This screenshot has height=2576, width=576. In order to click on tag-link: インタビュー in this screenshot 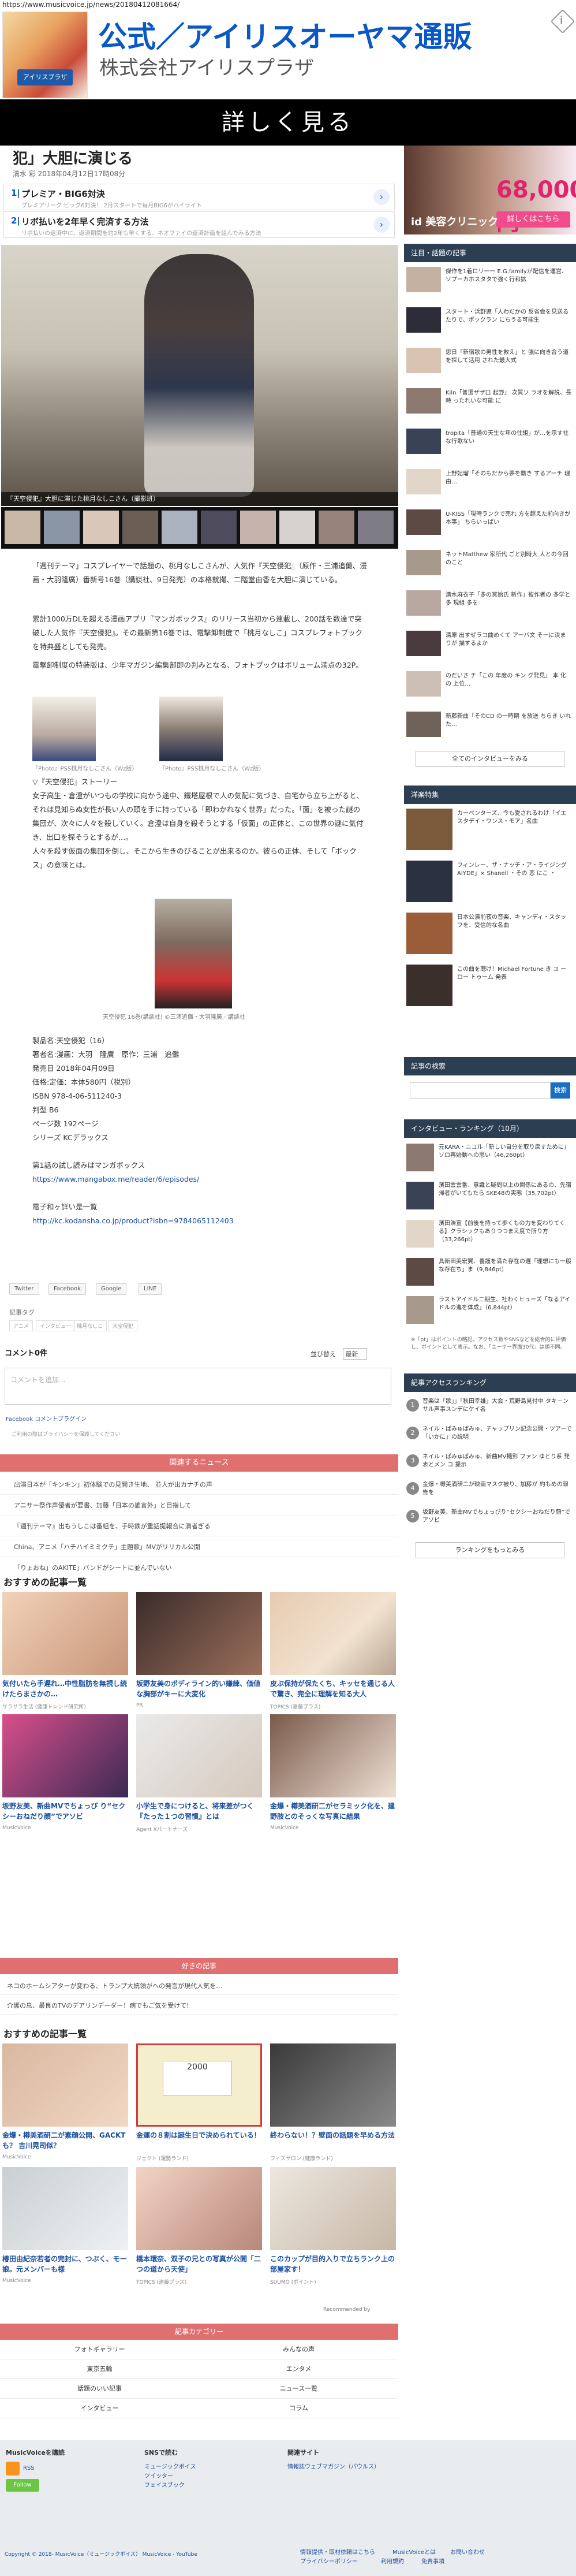, I will do `click(56, 1325)`.